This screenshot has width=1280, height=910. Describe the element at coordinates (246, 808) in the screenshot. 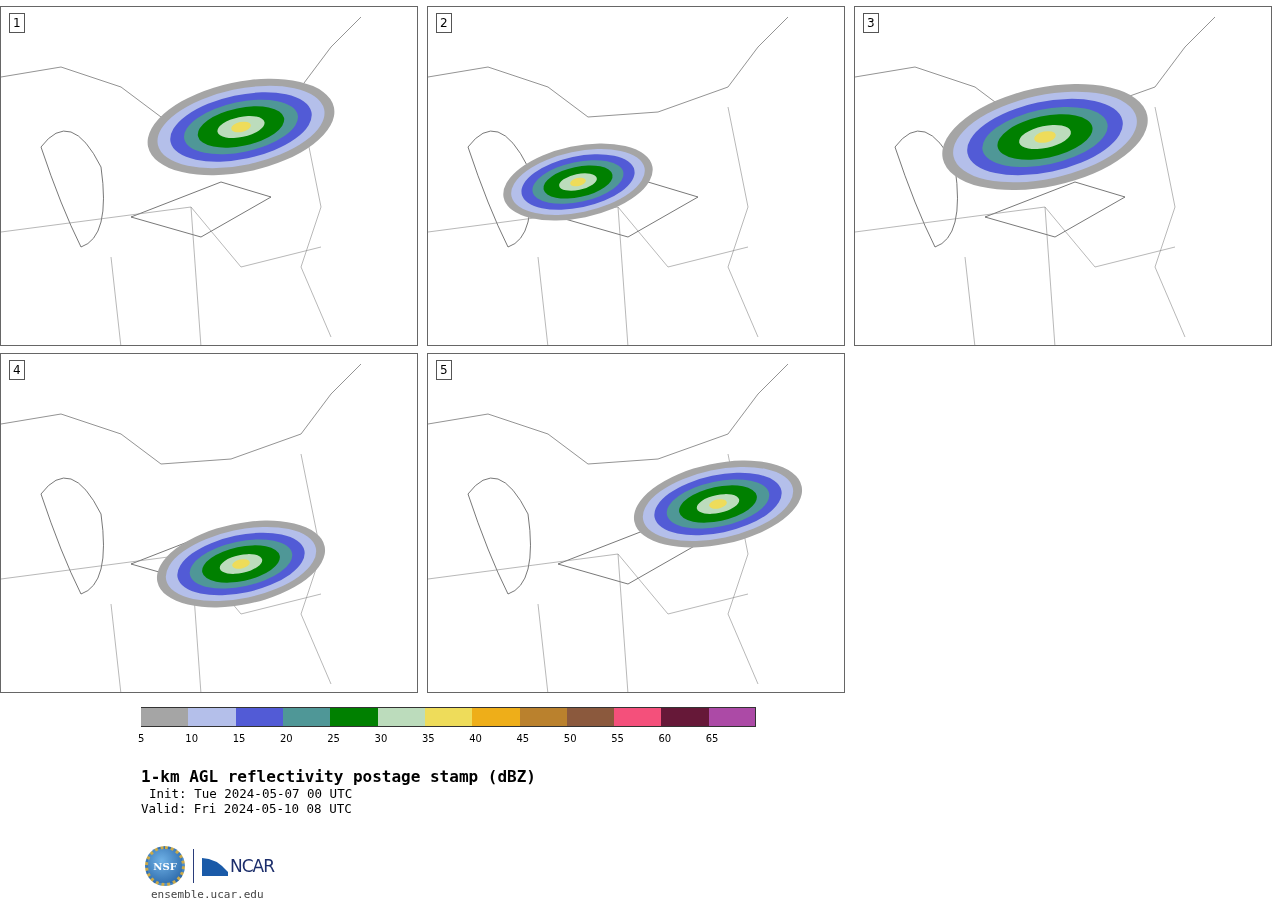

I see `valid-time: Valid: Fri 2024-05-10 08 UTC` at that location.